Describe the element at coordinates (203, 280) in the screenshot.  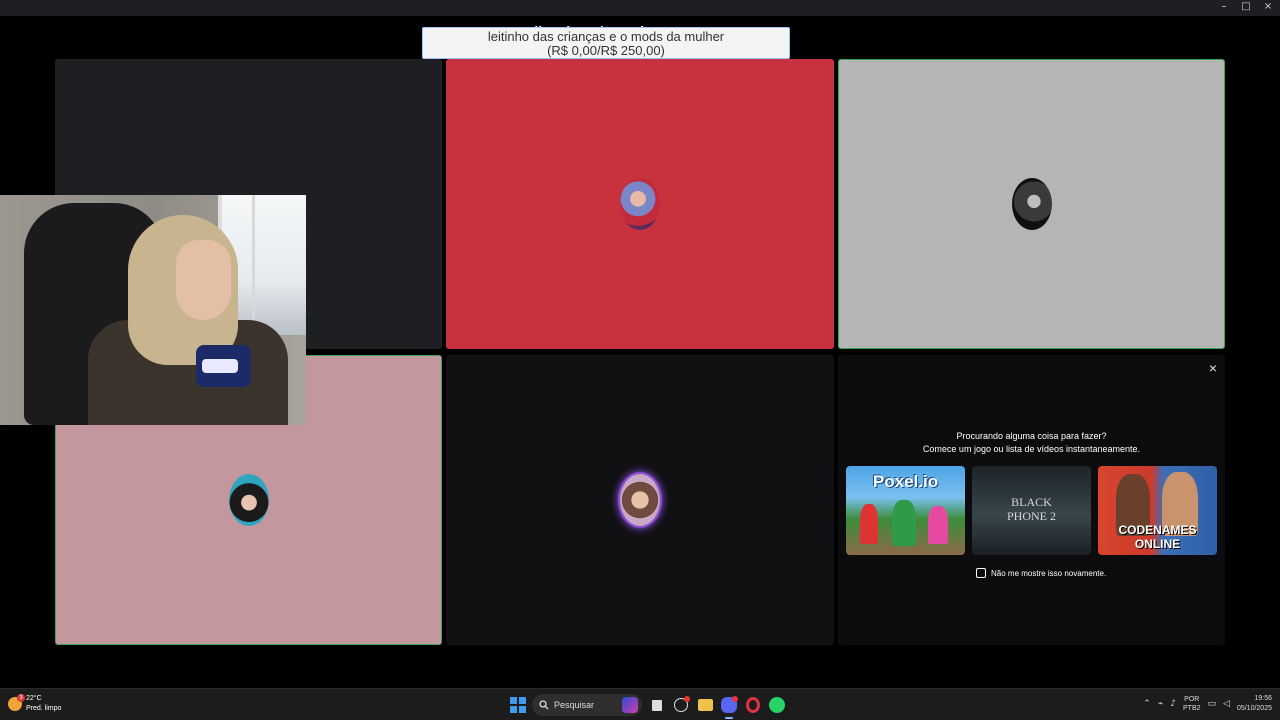
I see `streamer-face` at that location.